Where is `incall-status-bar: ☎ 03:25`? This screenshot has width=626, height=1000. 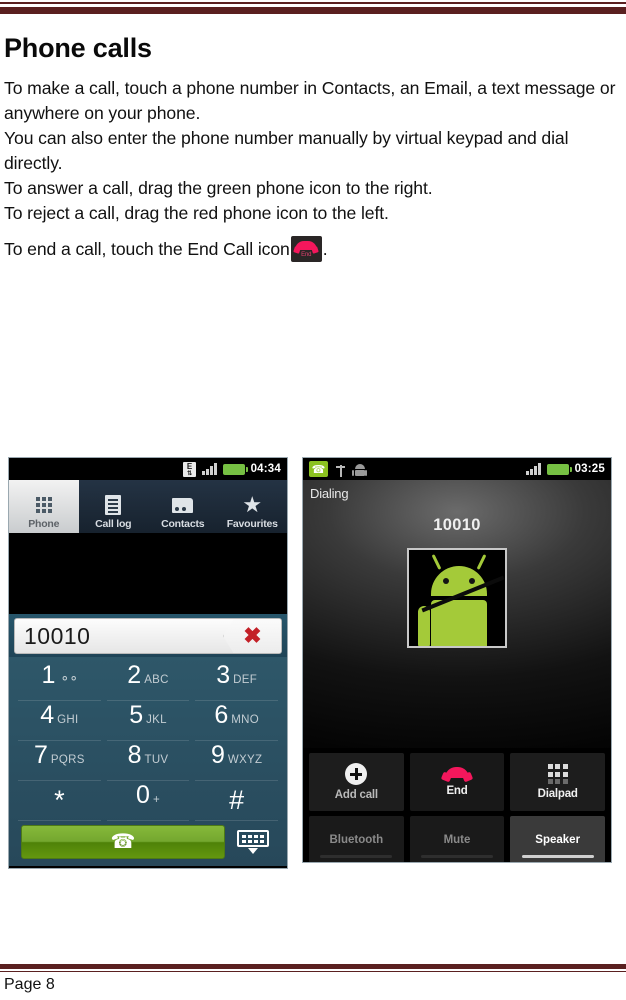
incall-status-bar: ☎ 03:25 is located at coordinates (457, 469).